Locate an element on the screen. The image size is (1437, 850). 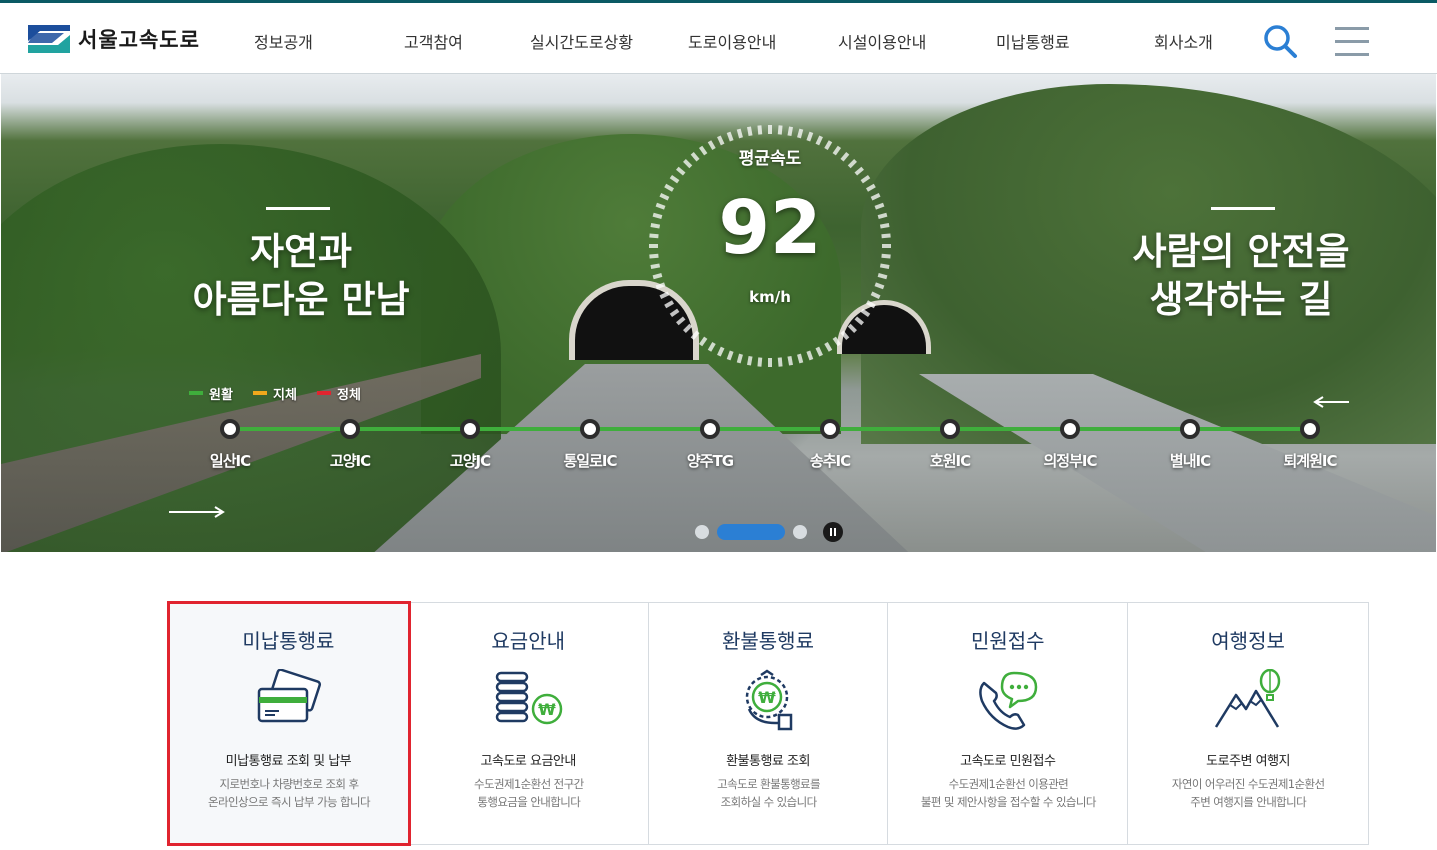
slide-pager is located at coordinates (718, 532).